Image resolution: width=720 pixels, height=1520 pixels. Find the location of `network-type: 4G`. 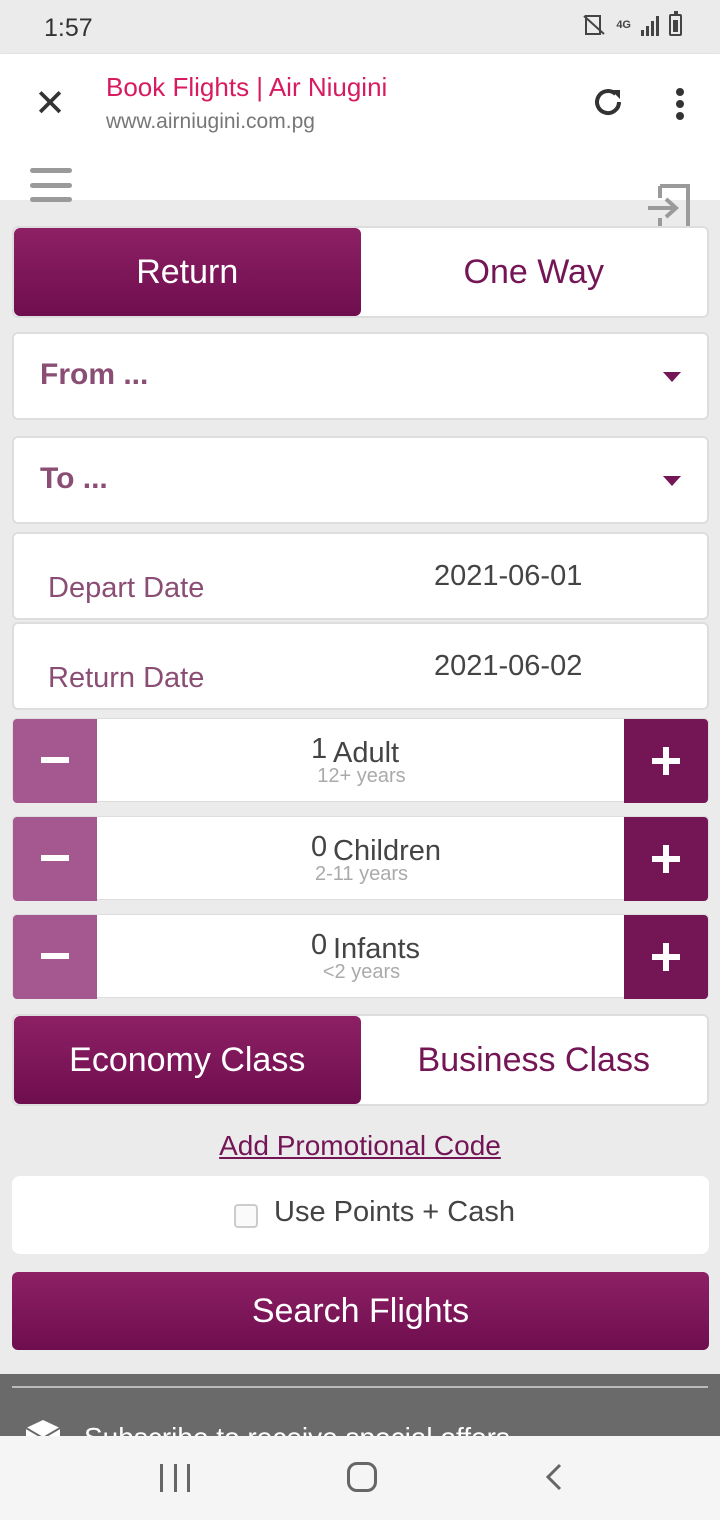

network-type: 4G is located at coordinates (623, 25).